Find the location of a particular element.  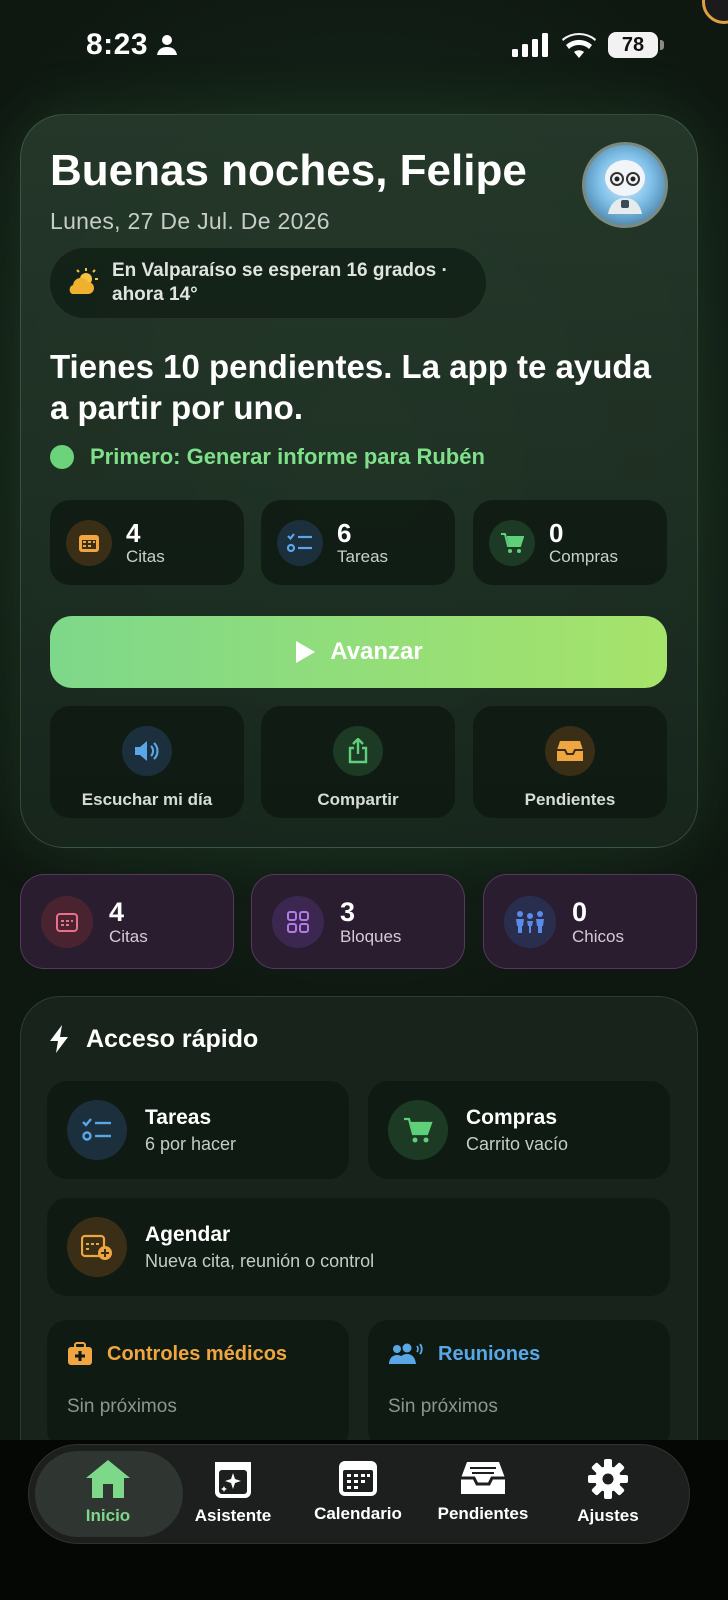

meeting-people-icon is located at coordinates (406, 1353).